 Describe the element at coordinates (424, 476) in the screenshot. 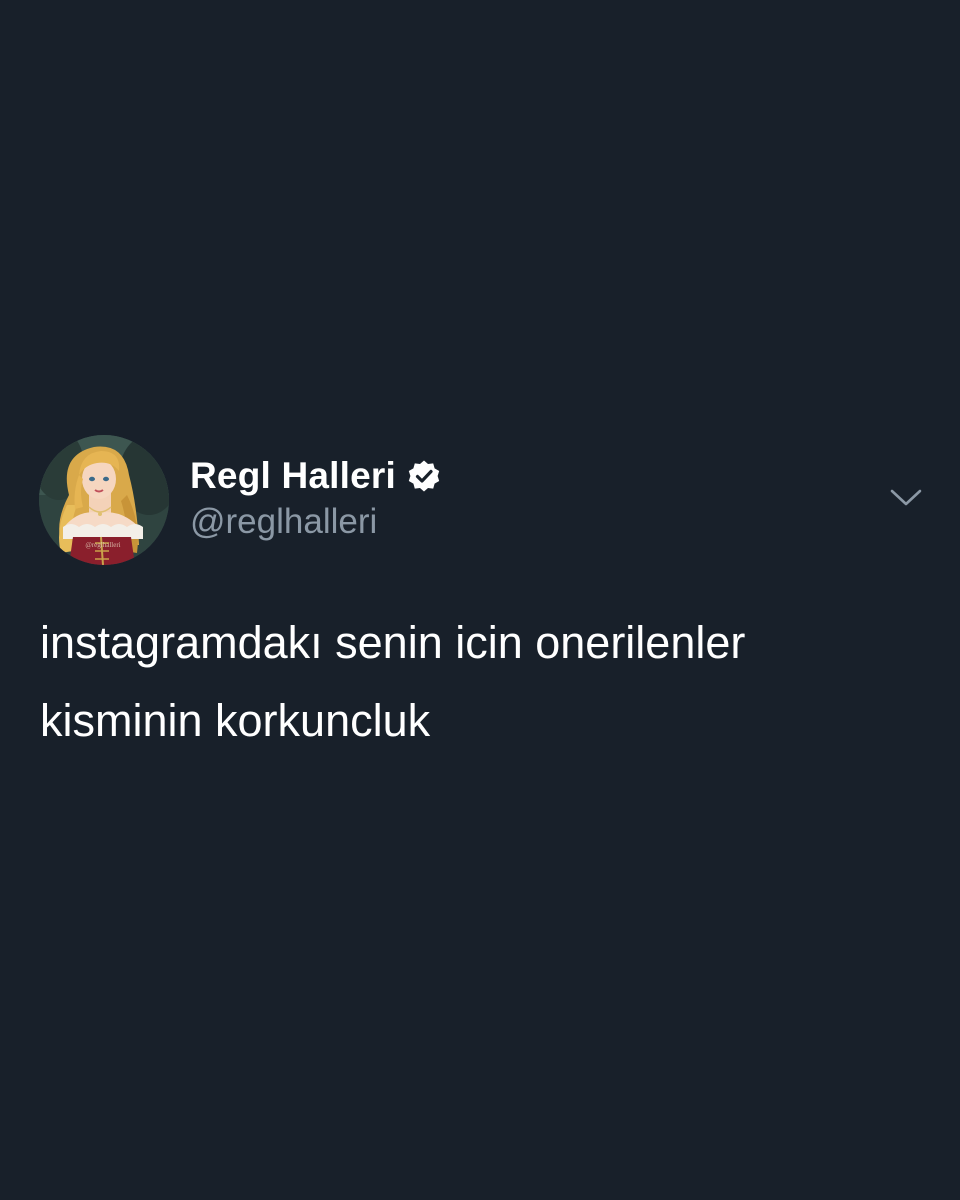

I see `verified-badge-icon` at that location.